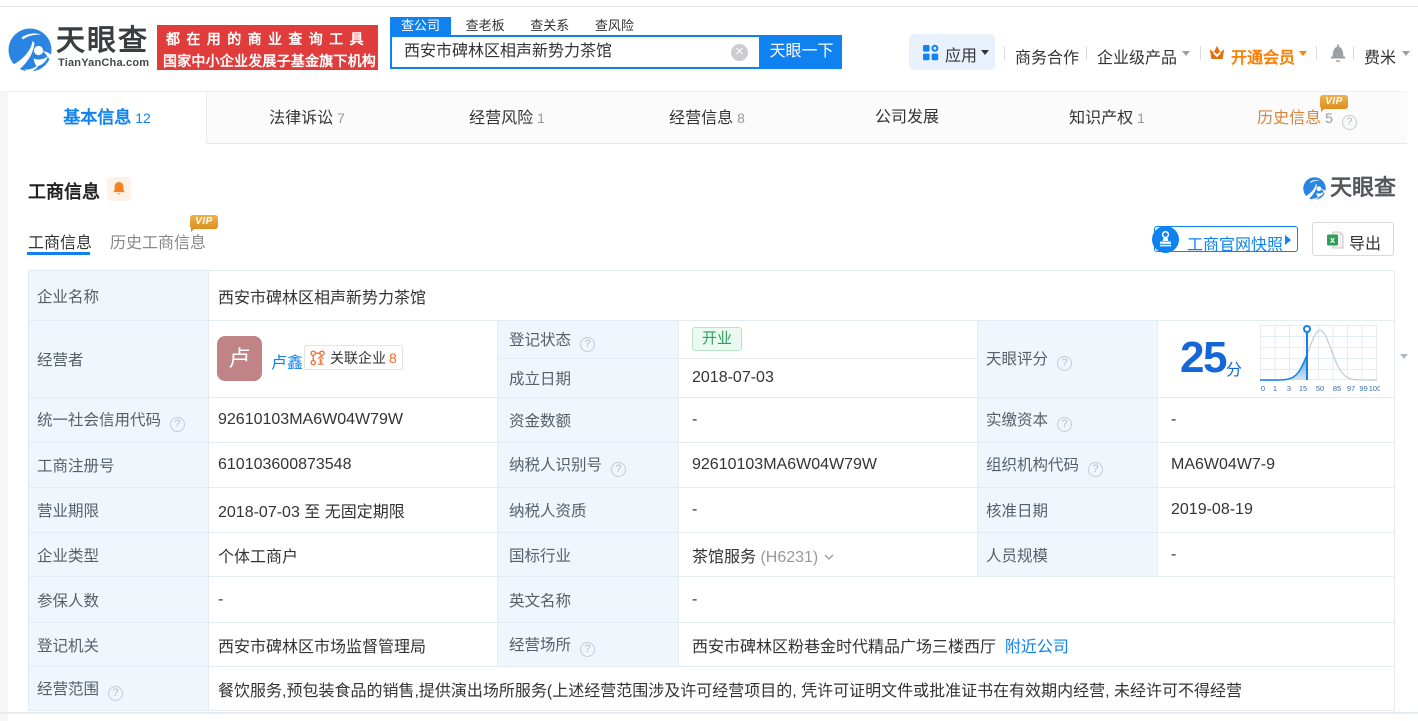 The height and width of the screenshot is (721, 1418). I want to click on svg-text: 99, so click(1363, 388).